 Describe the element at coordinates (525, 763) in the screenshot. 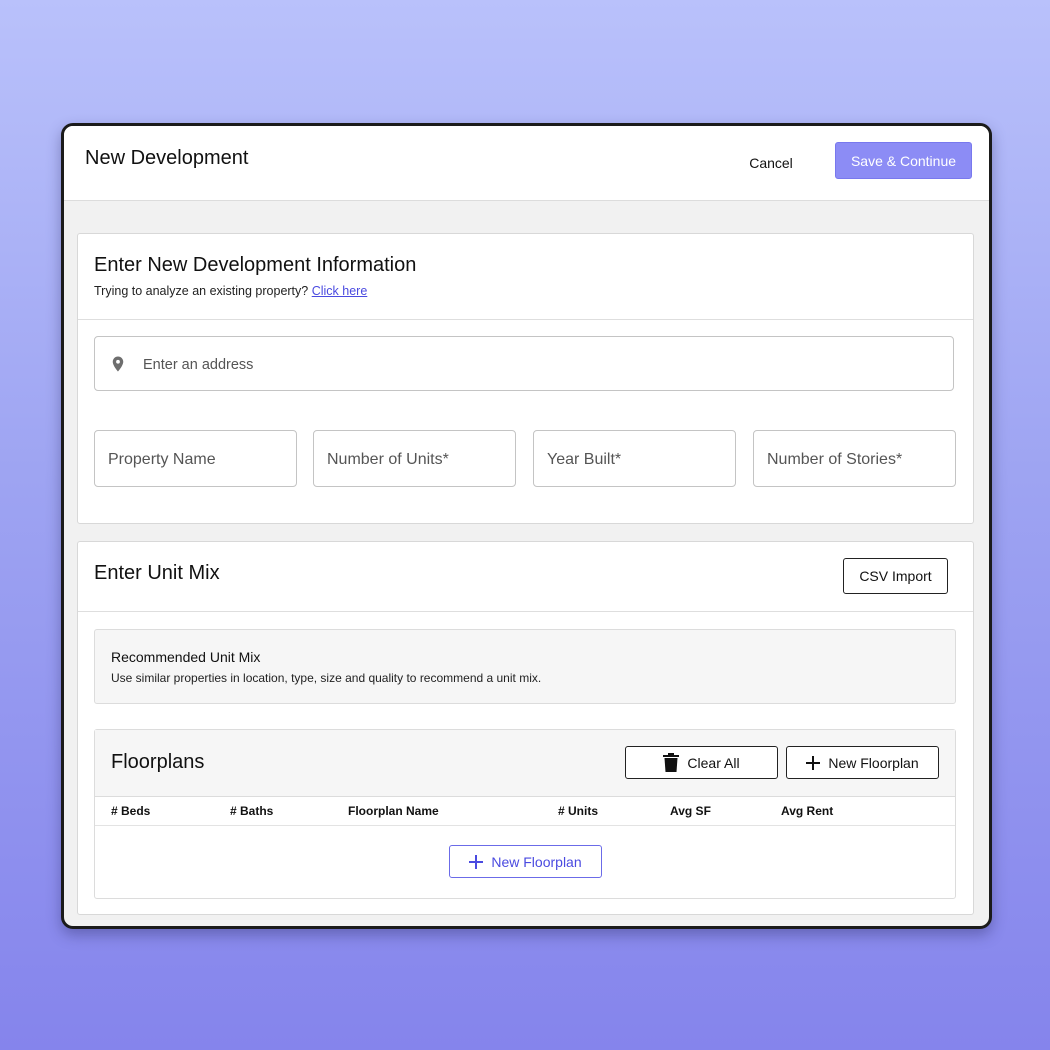

I see `floorplans-header: Floorplans Clear All New Floorplan` at that location.